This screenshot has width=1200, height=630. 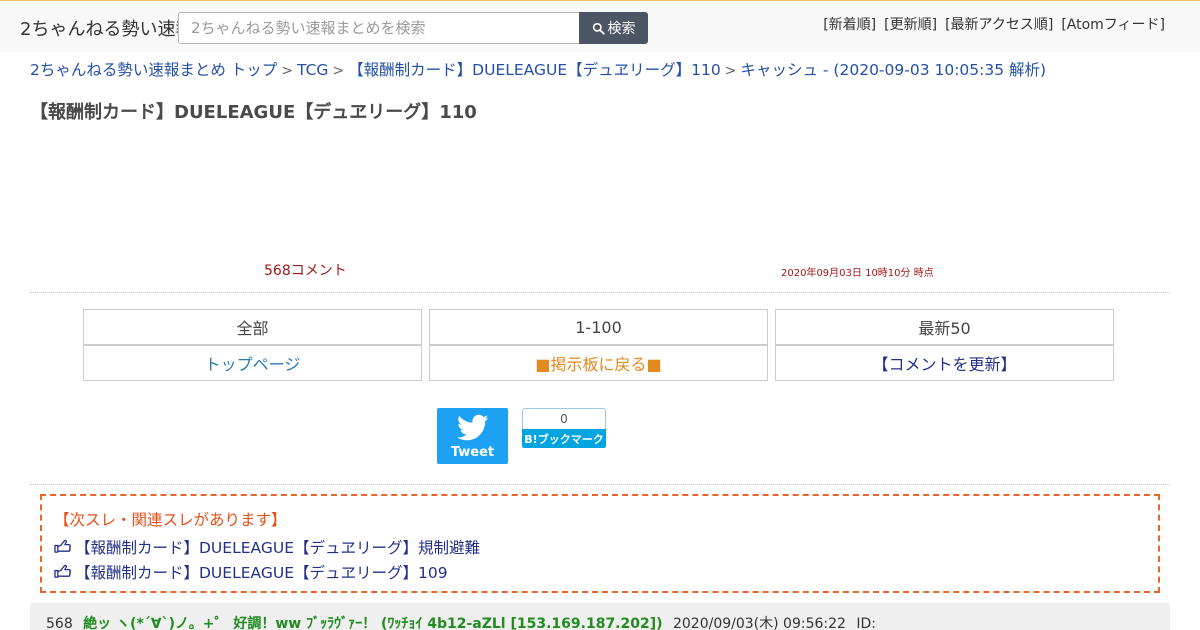 I want to click on hatena-bookmark-count: 0, so click(x=564, y=418).